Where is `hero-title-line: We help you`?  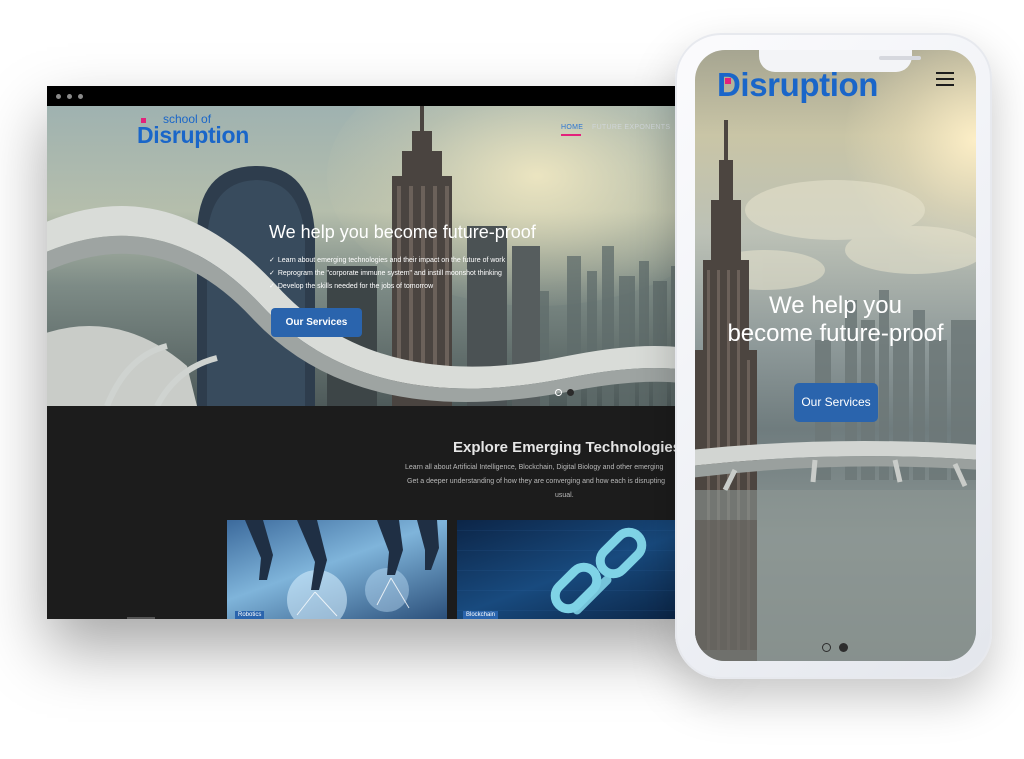 hero-title-line: We help you is located at coordinates (835, 305).